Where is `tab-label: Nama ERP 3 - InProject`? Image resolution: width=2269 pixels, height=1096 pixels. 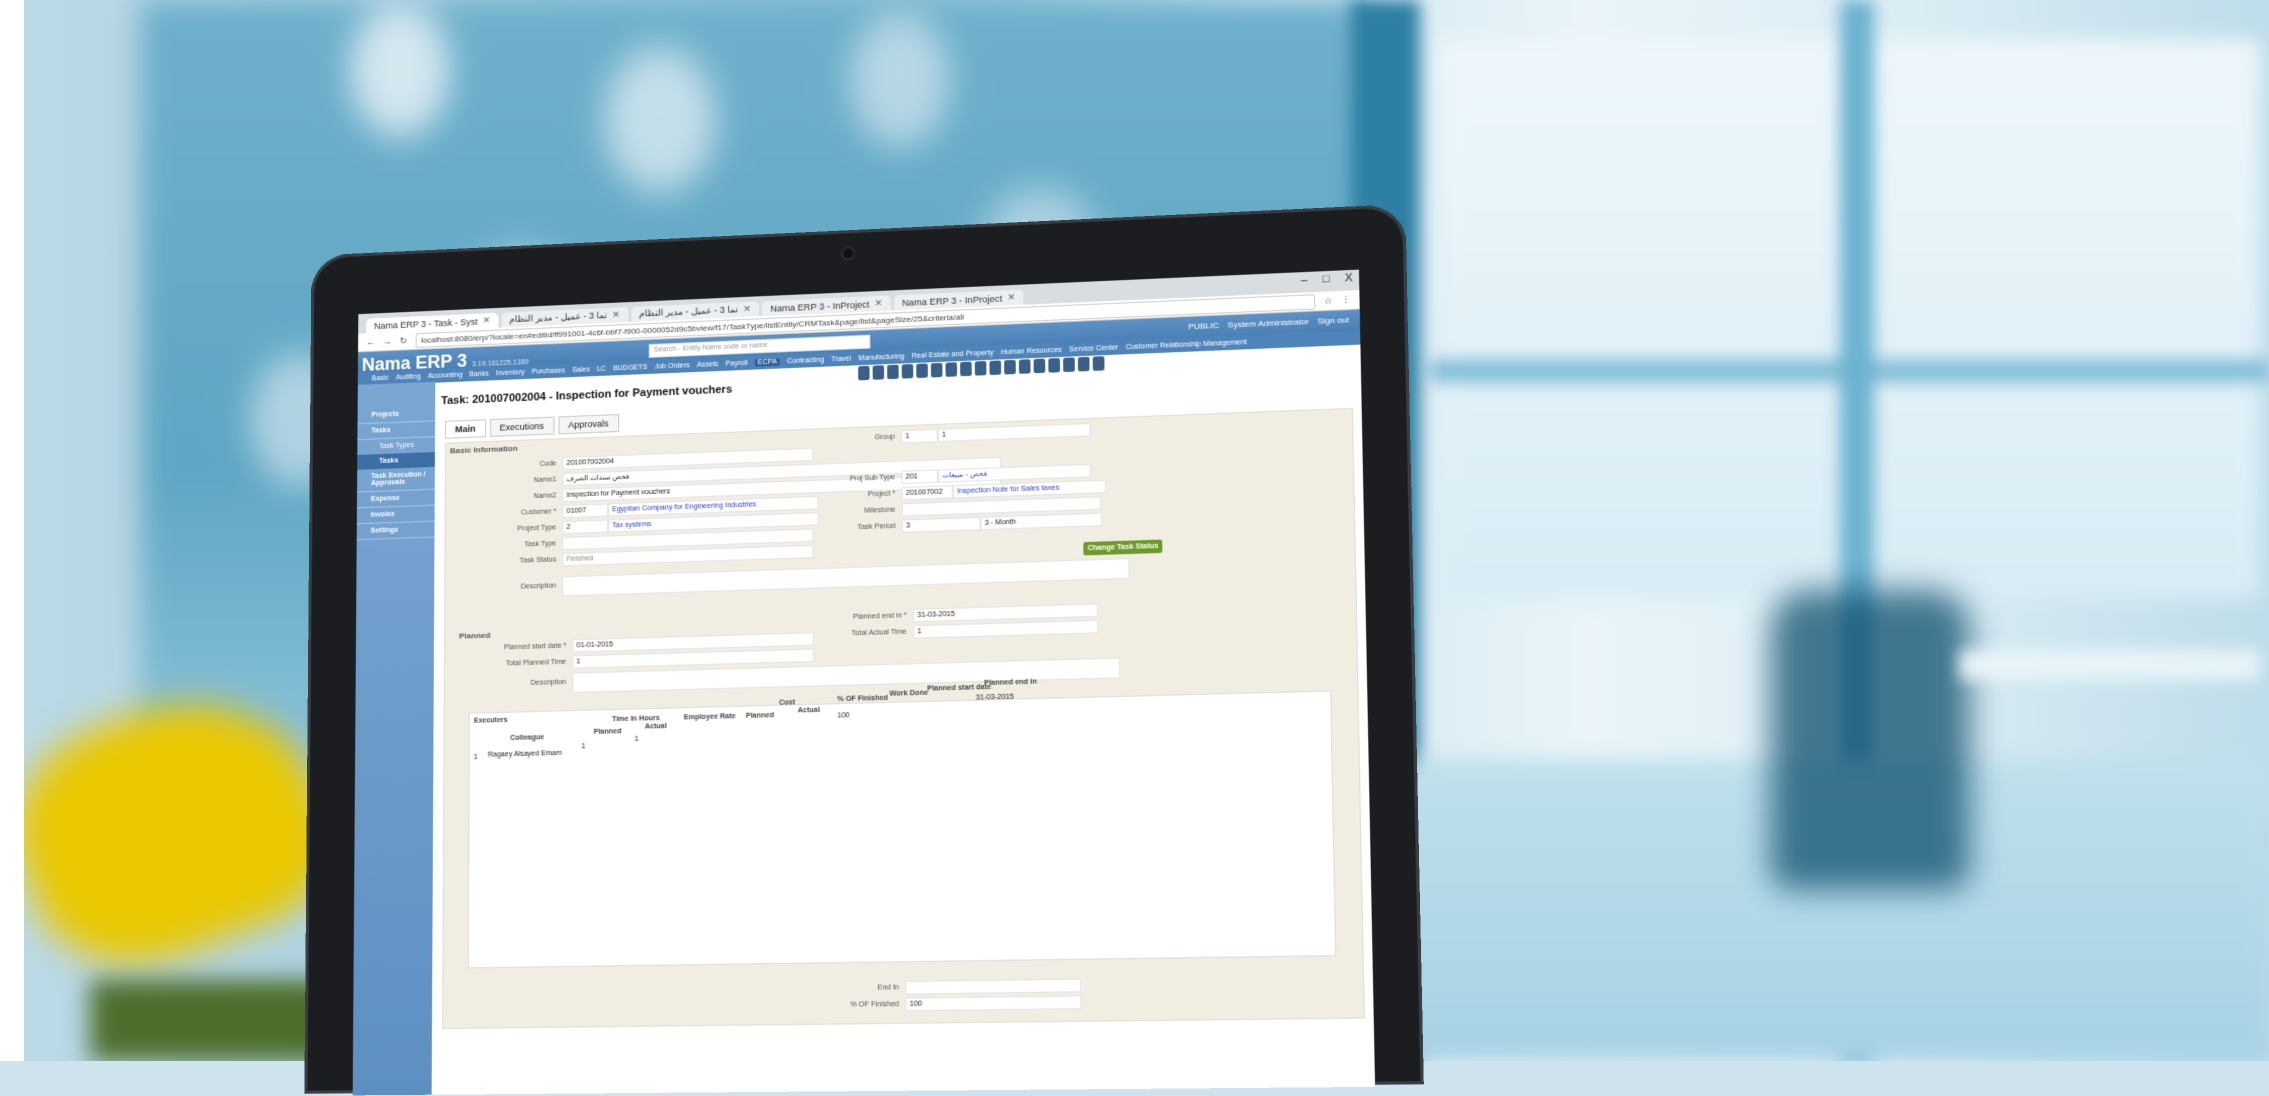
tab-label: Nama ERP 3 - InProject is located at coordinates (952, 300).